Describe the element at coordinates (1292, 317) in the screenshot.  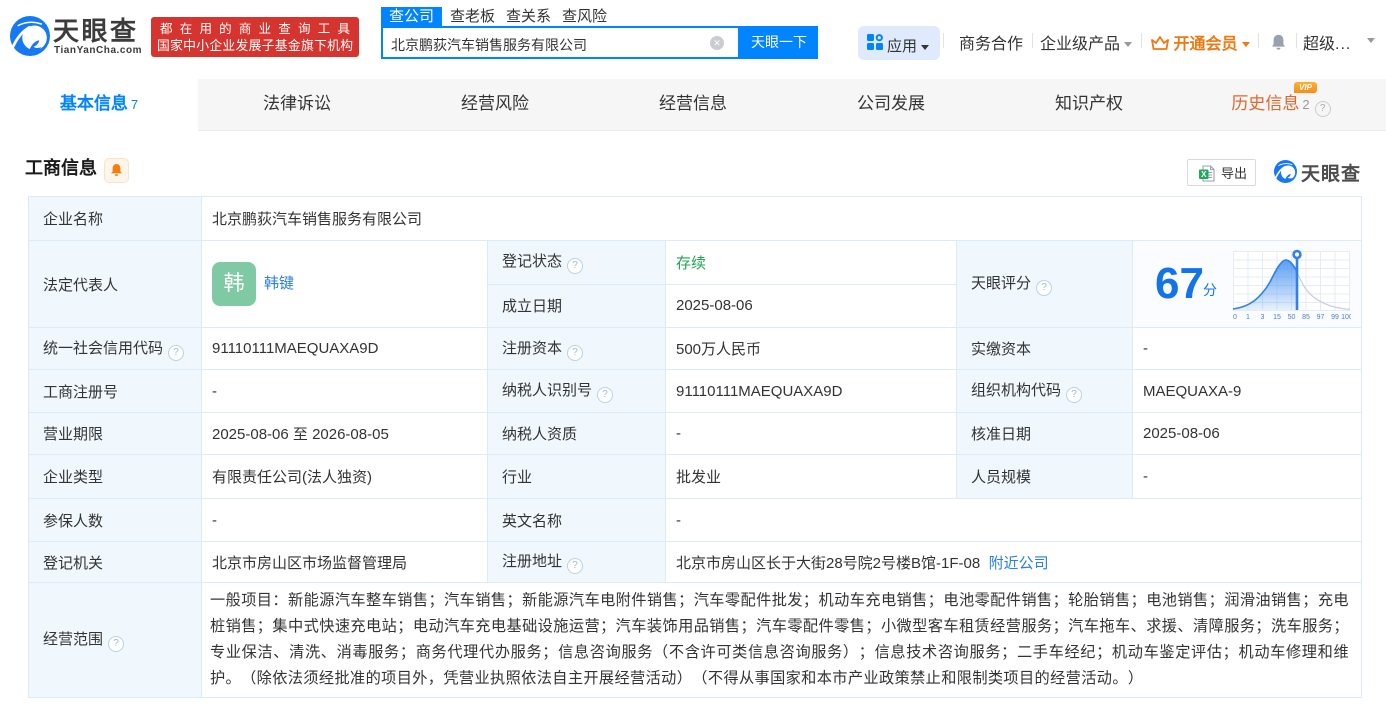
I see `svg-text: 50` at that location.